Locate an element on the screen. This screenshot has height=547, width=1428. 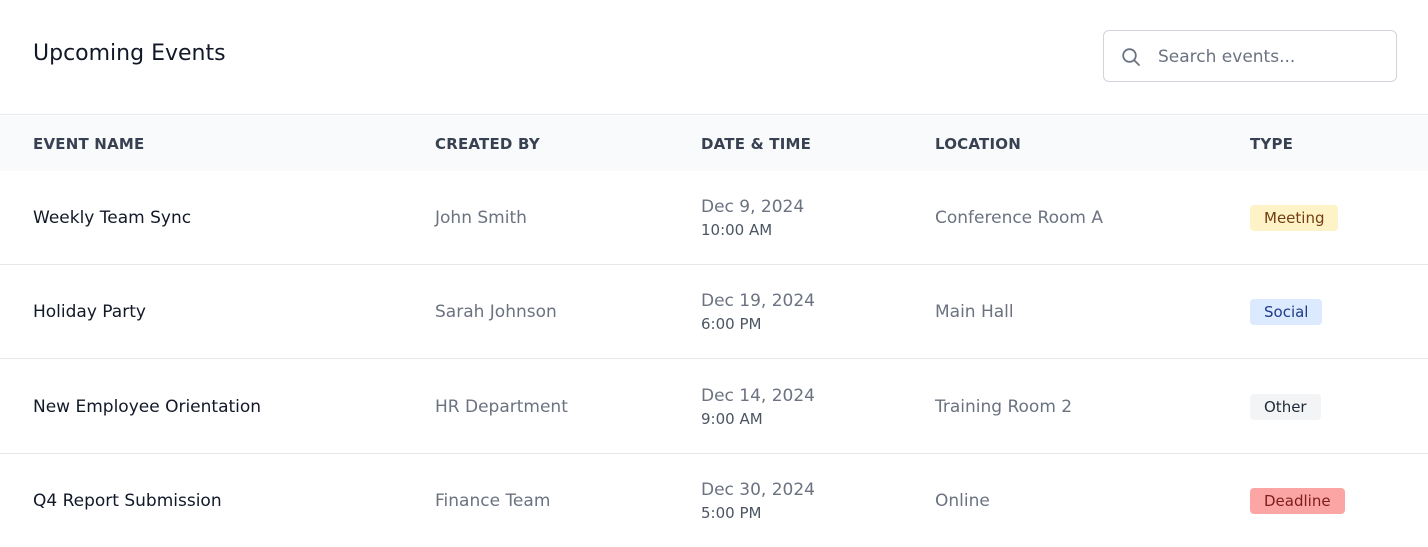
event-location: Training Room 2 is located at coordinates (1004, 407).